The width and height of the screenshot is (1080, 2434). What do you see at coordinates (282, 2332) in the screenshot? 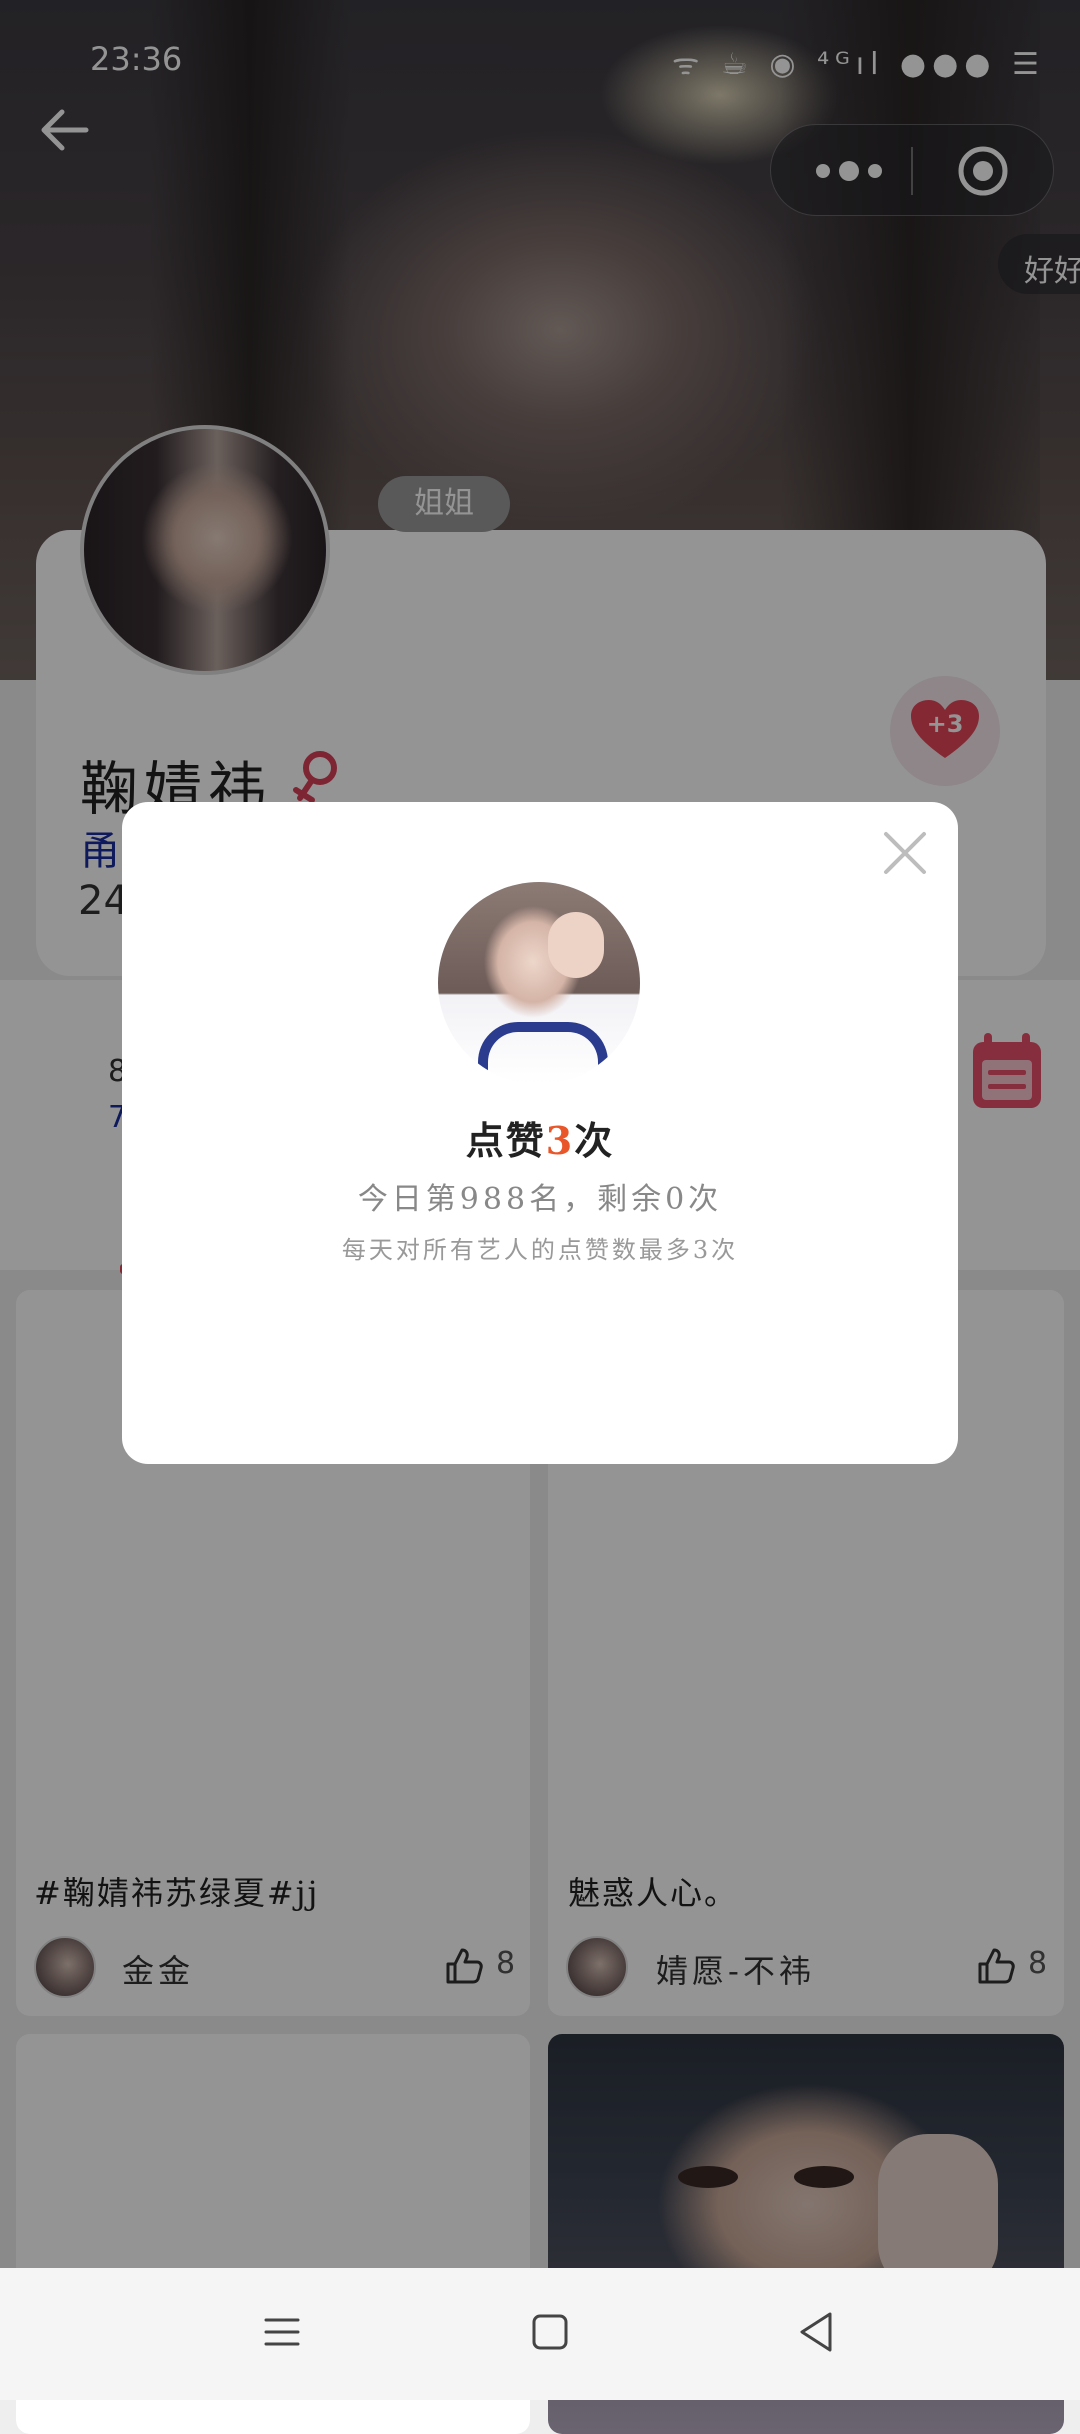
I see `menu-icon` at bounding box center [282, 2332].